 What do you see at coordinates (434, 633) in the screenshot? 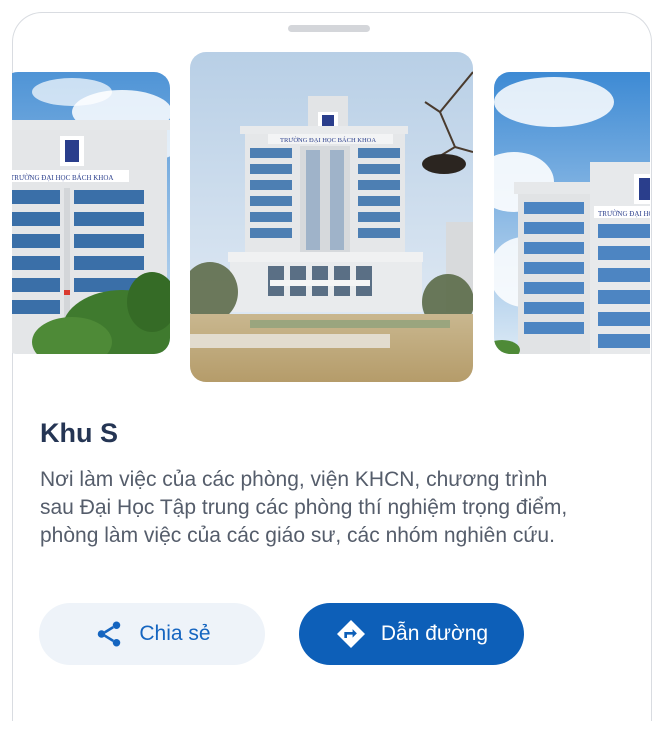
I see `directions-label: Dẫn đường` at bounding box center [434, 633].